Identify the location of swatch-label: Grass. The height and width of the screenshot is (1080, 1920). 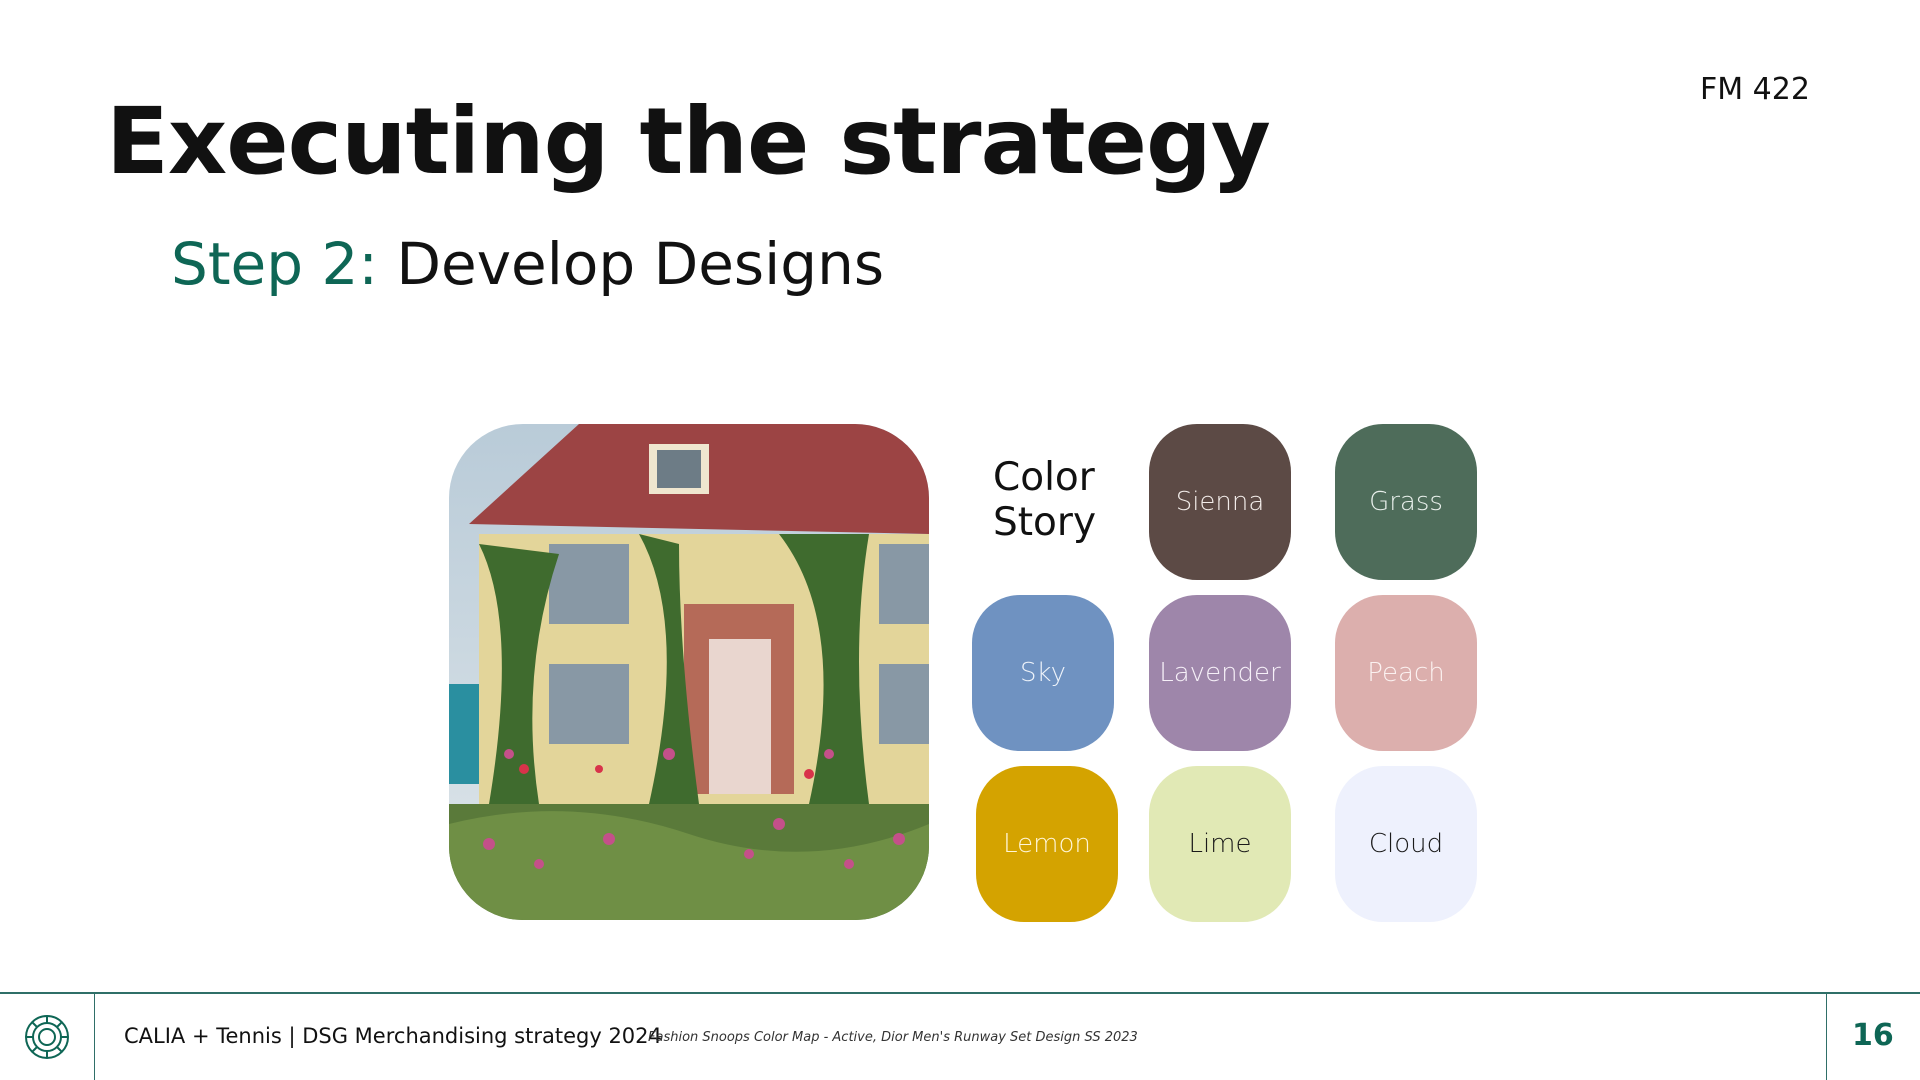
(1406, 502).